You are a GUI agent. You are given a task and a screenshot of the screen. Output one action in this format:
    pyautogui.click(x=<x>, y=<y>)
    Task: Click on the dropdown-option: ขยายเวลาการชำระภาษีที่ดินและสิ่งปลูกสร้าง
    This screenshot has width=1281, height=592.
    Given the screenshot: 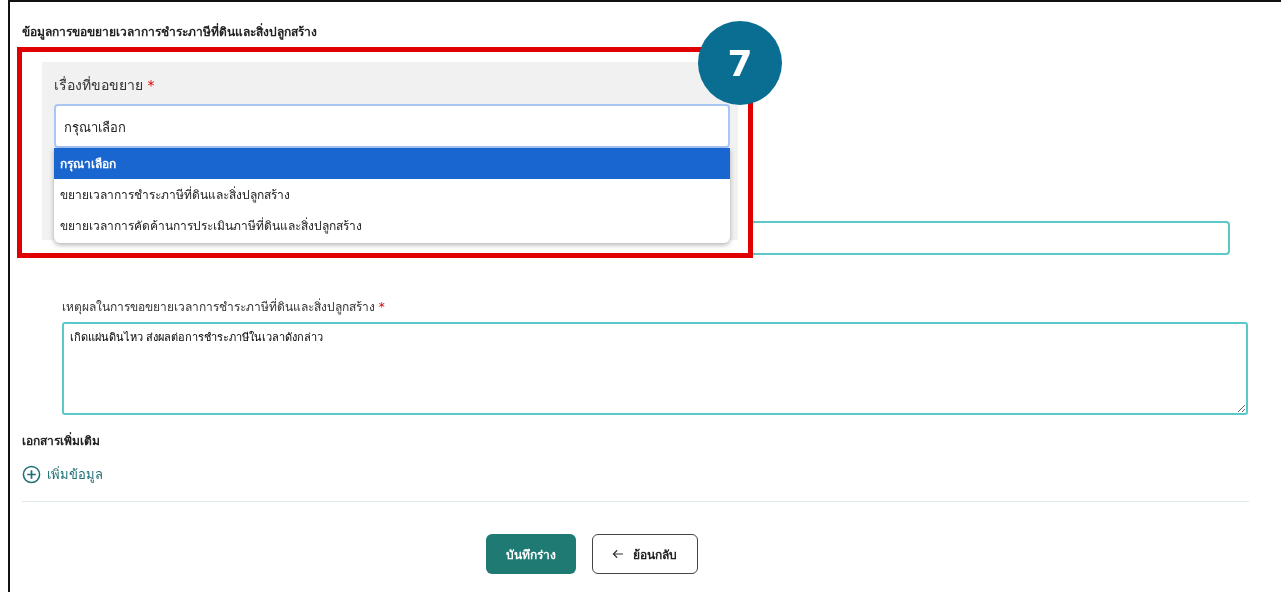 What is the action you would take?
    pyautogui.click(x=392, y=194)
    